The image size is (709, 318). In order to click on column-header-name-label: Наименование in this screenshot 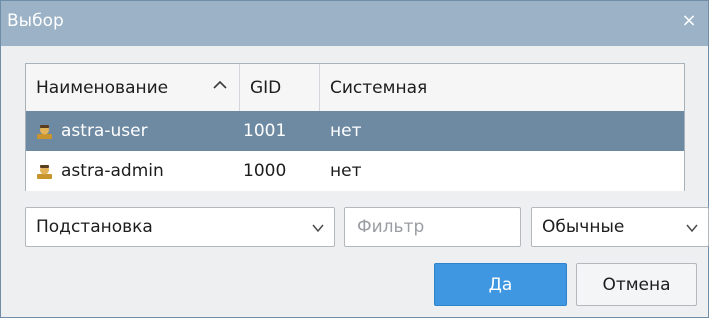, I will do `click(102, 87)`.